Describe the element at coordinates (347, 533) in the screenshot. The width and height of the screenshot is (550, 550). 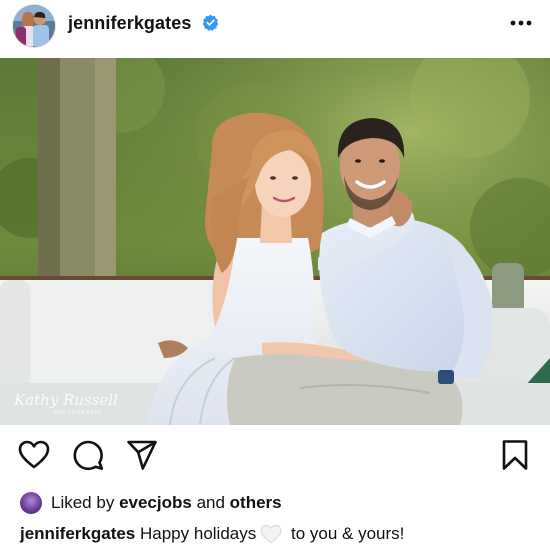
I see `caption-text-after: to you & yours!` at that location.